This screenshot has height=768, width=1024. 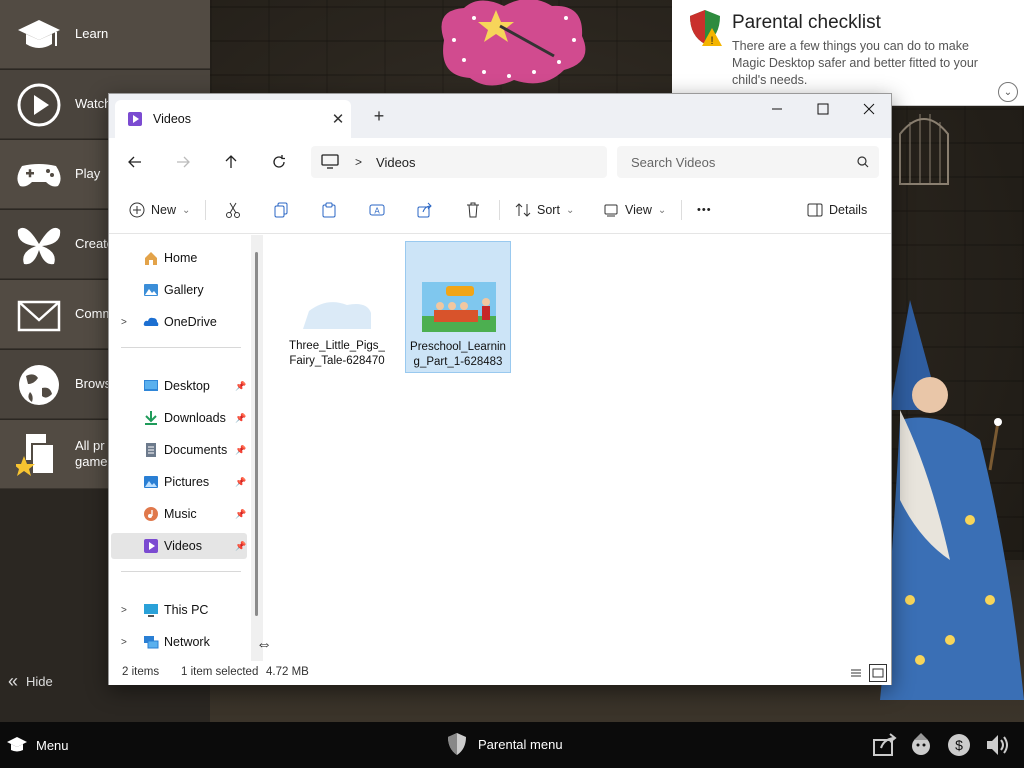 What do you see at coordinates (35, 455) in the screenshot?
I see `all-programs-icon` at bounding box center [35, 455].